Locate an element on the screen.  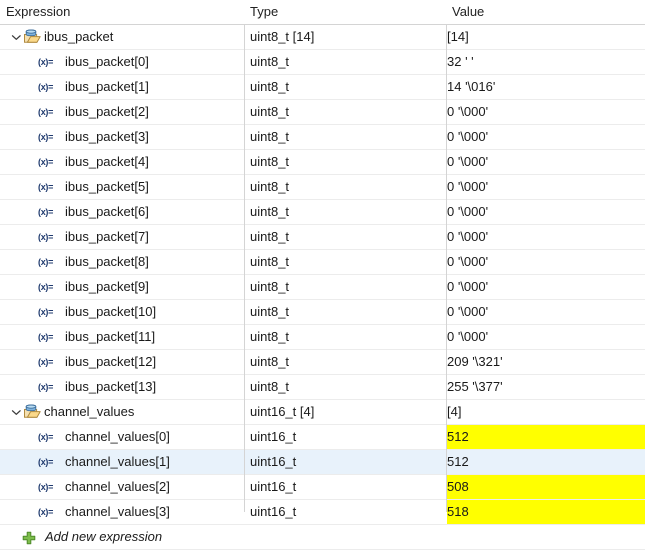
cell-expression: channel_values is located at coordinates (122, 412).